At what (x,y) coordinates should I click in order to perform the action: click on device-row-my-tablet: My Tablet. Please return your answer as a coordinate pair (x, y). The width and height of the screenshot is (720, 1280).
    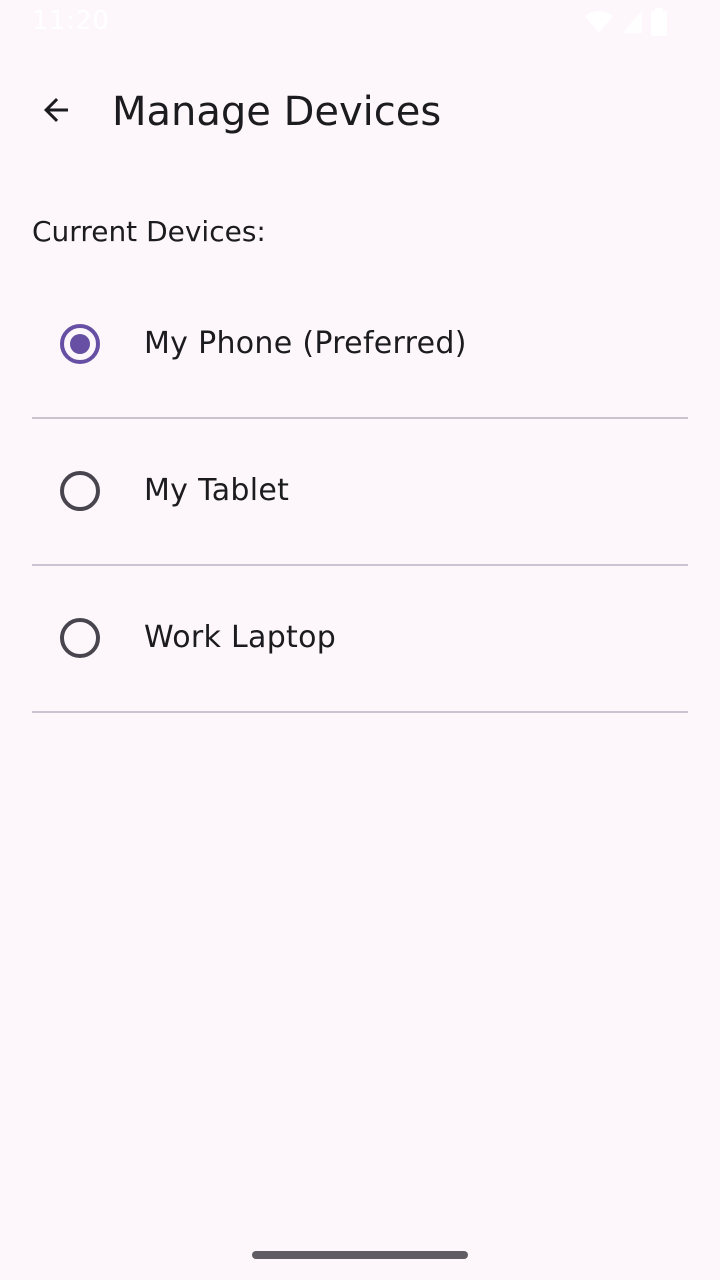
    Looking at the image, I should click on (360, 492).